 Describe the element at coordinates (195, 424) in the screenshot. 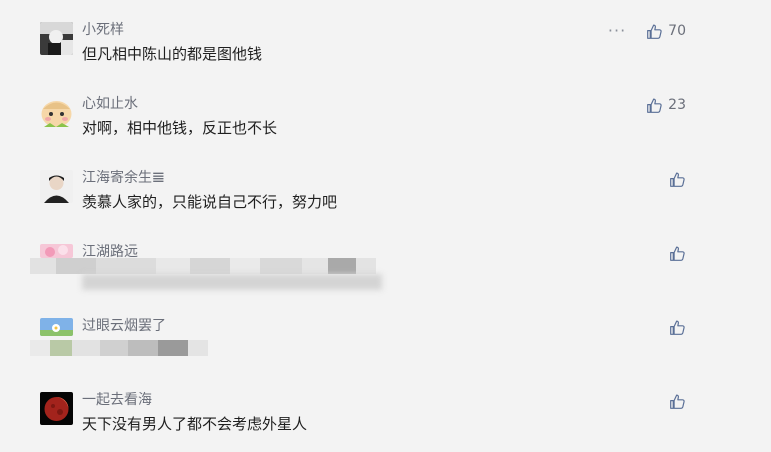

I see `comment-text: 天下没有男人了都不会考虑外星人` at that location.